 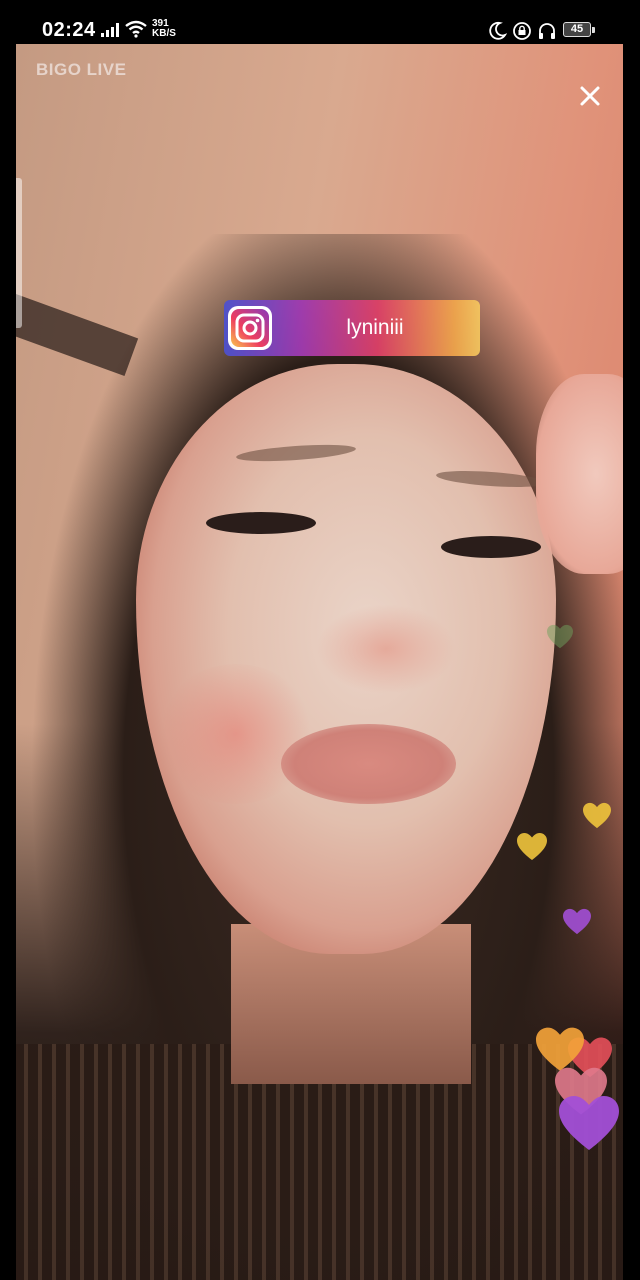 I want to click on instagram-username: lyniniii, so click(x=375, y=327).